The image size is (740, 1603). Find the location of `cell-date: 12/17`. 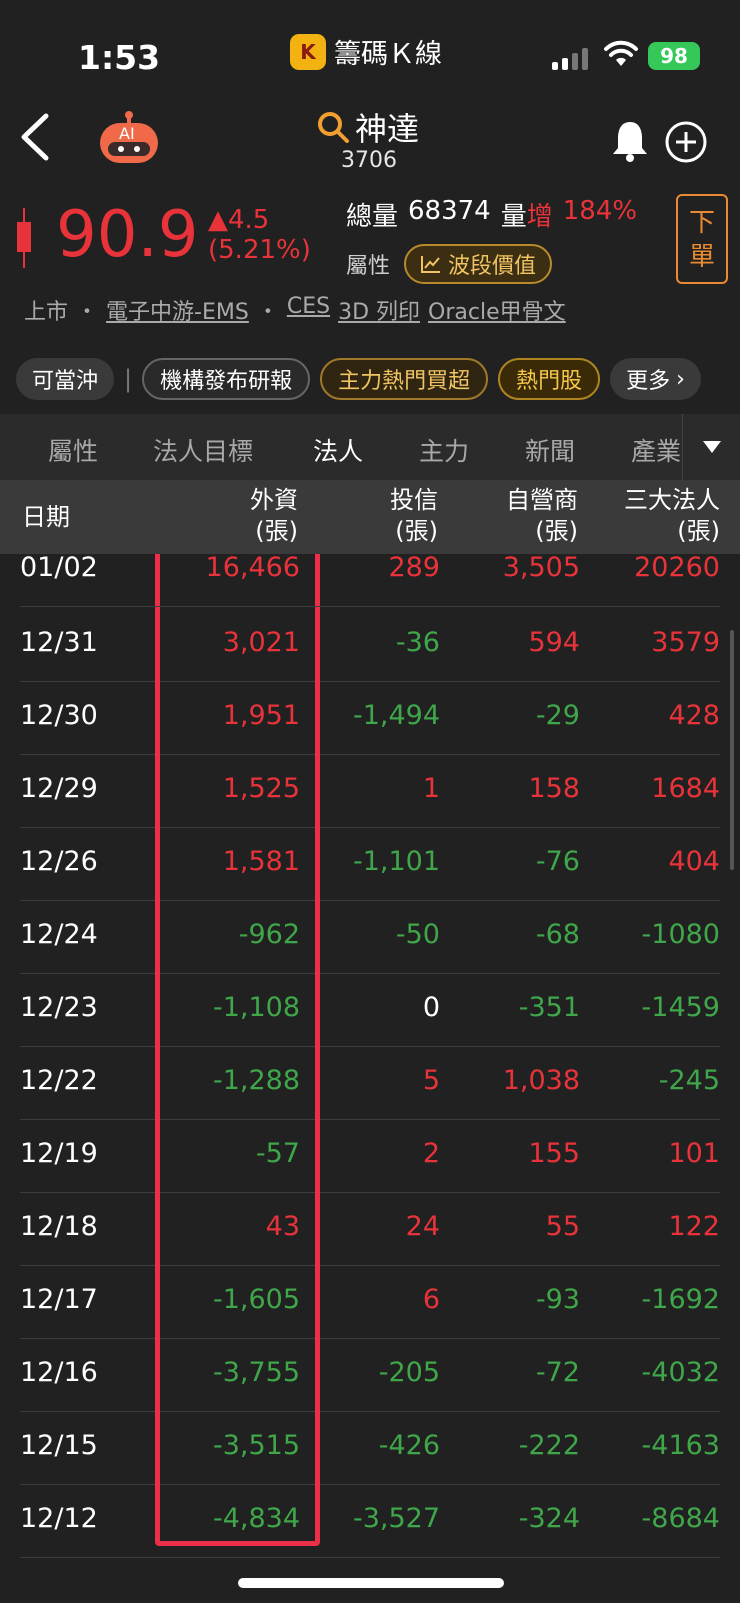

cell-date: 12/17 is located at coordinates (59, 1299).